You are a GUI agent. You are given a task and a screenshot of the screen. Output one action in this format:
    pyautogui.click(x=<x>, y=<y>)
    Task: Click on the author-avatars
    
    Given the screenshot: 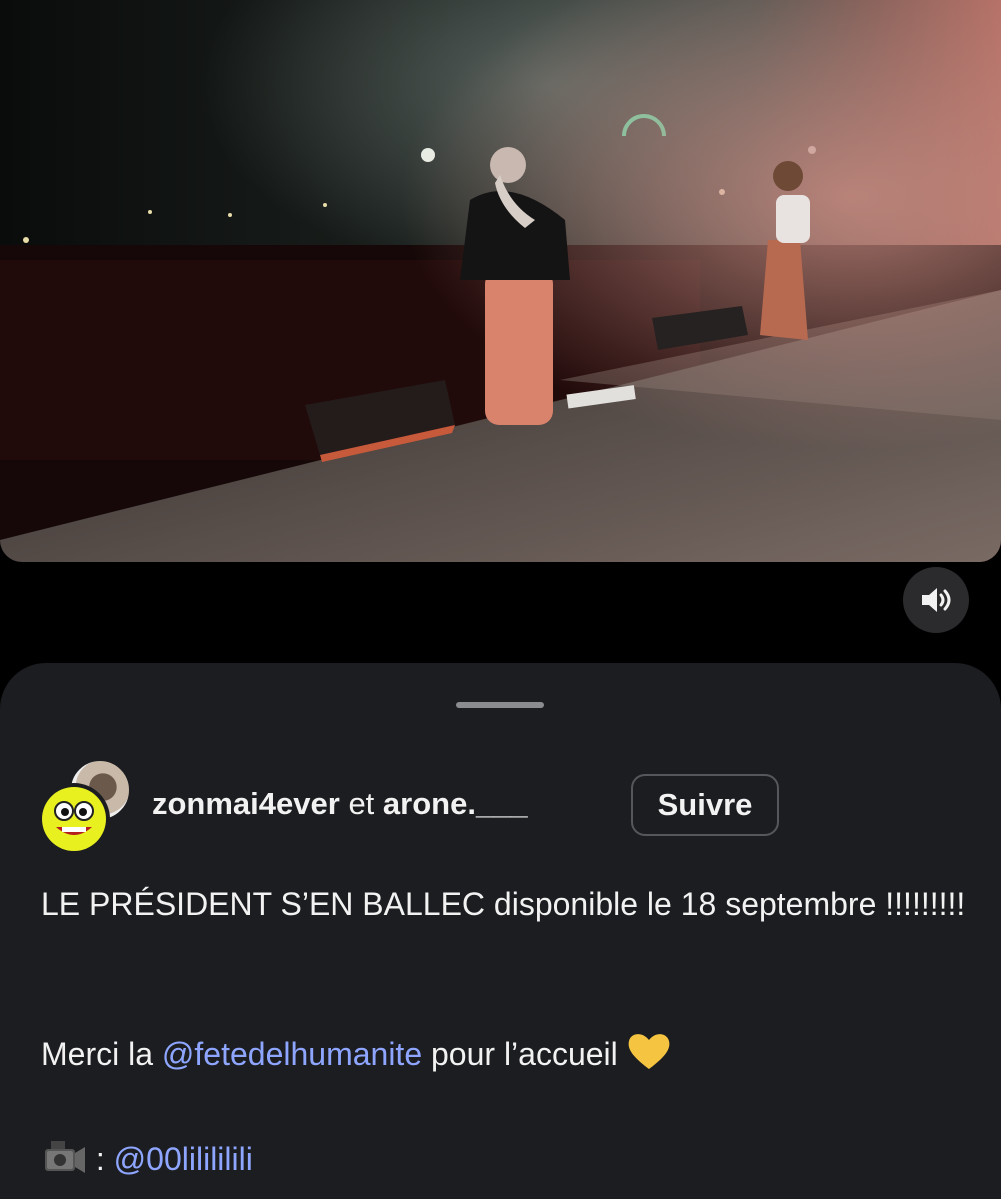 What is the action you would take?
    pyautogui.click(x=88, y=806)
    